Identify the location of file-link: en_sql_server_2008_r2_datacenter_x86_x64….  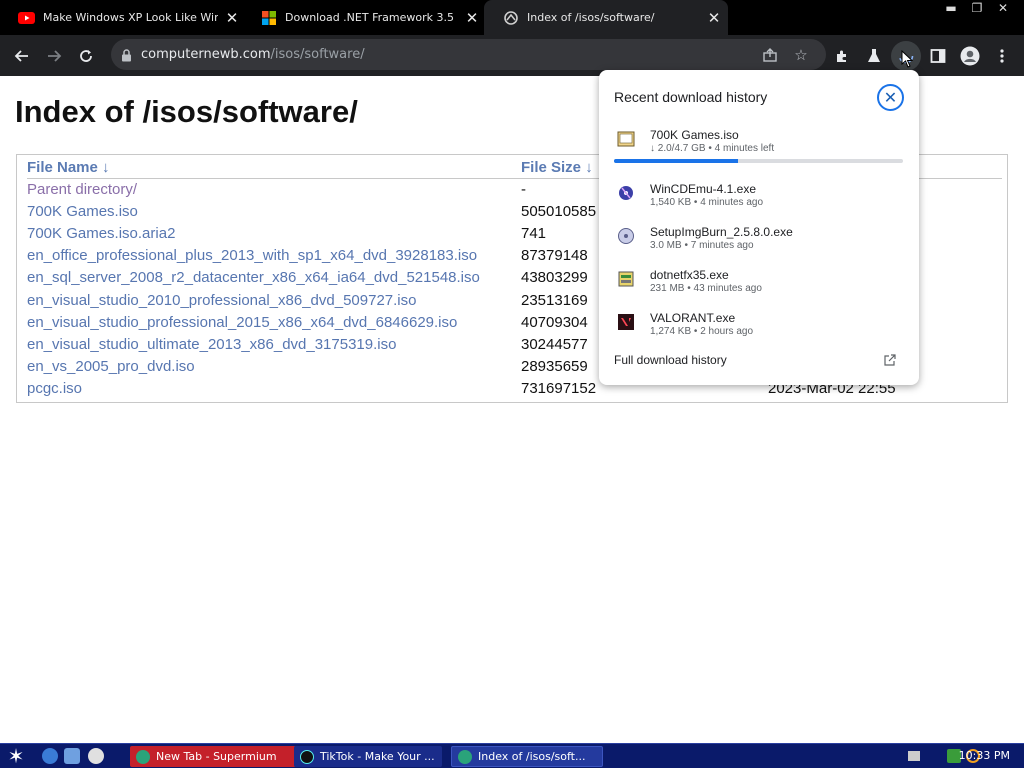
(253, 277).